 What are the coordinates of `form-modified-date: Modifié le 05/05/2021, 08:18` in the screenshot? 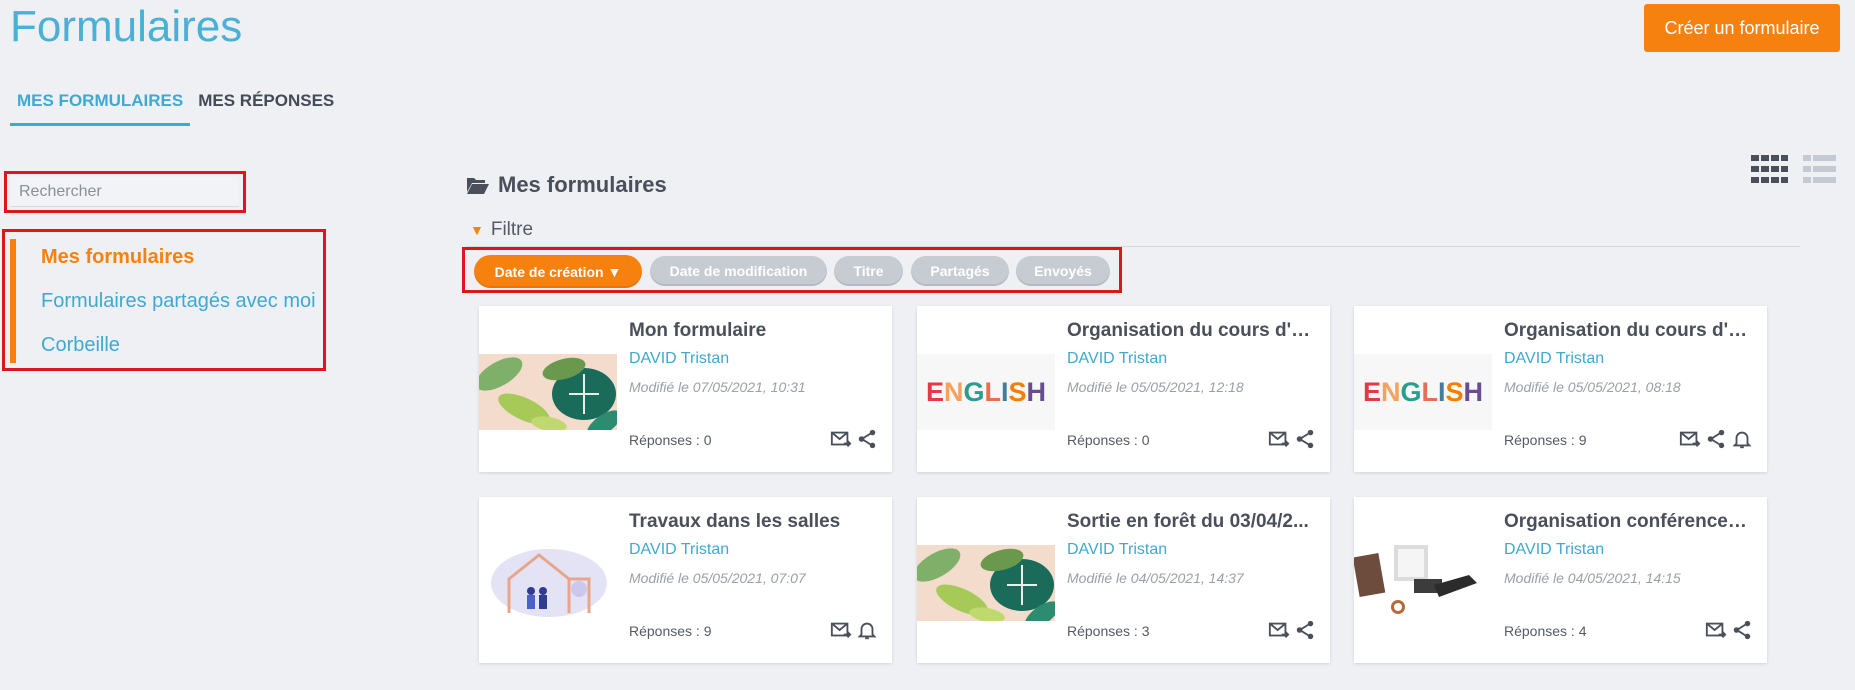 It's located at (1592, 387).